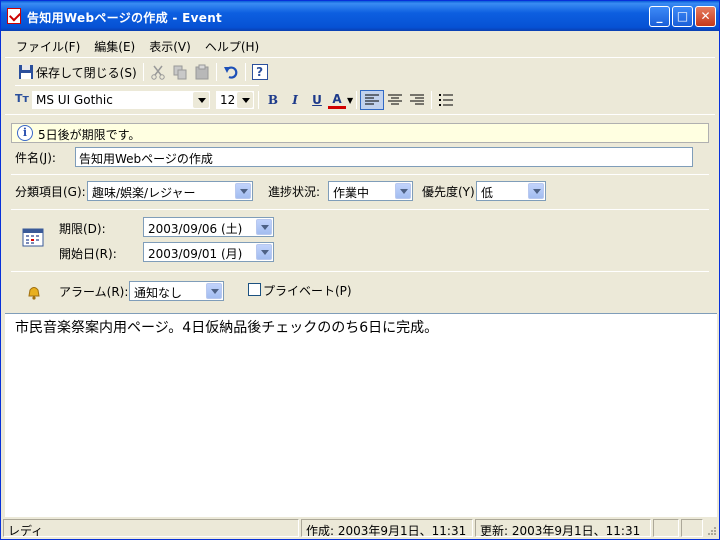 This screenshot has height=540, width=720. I want to click on start-date-select: 2003/09/01 (月), so click(208, 252).